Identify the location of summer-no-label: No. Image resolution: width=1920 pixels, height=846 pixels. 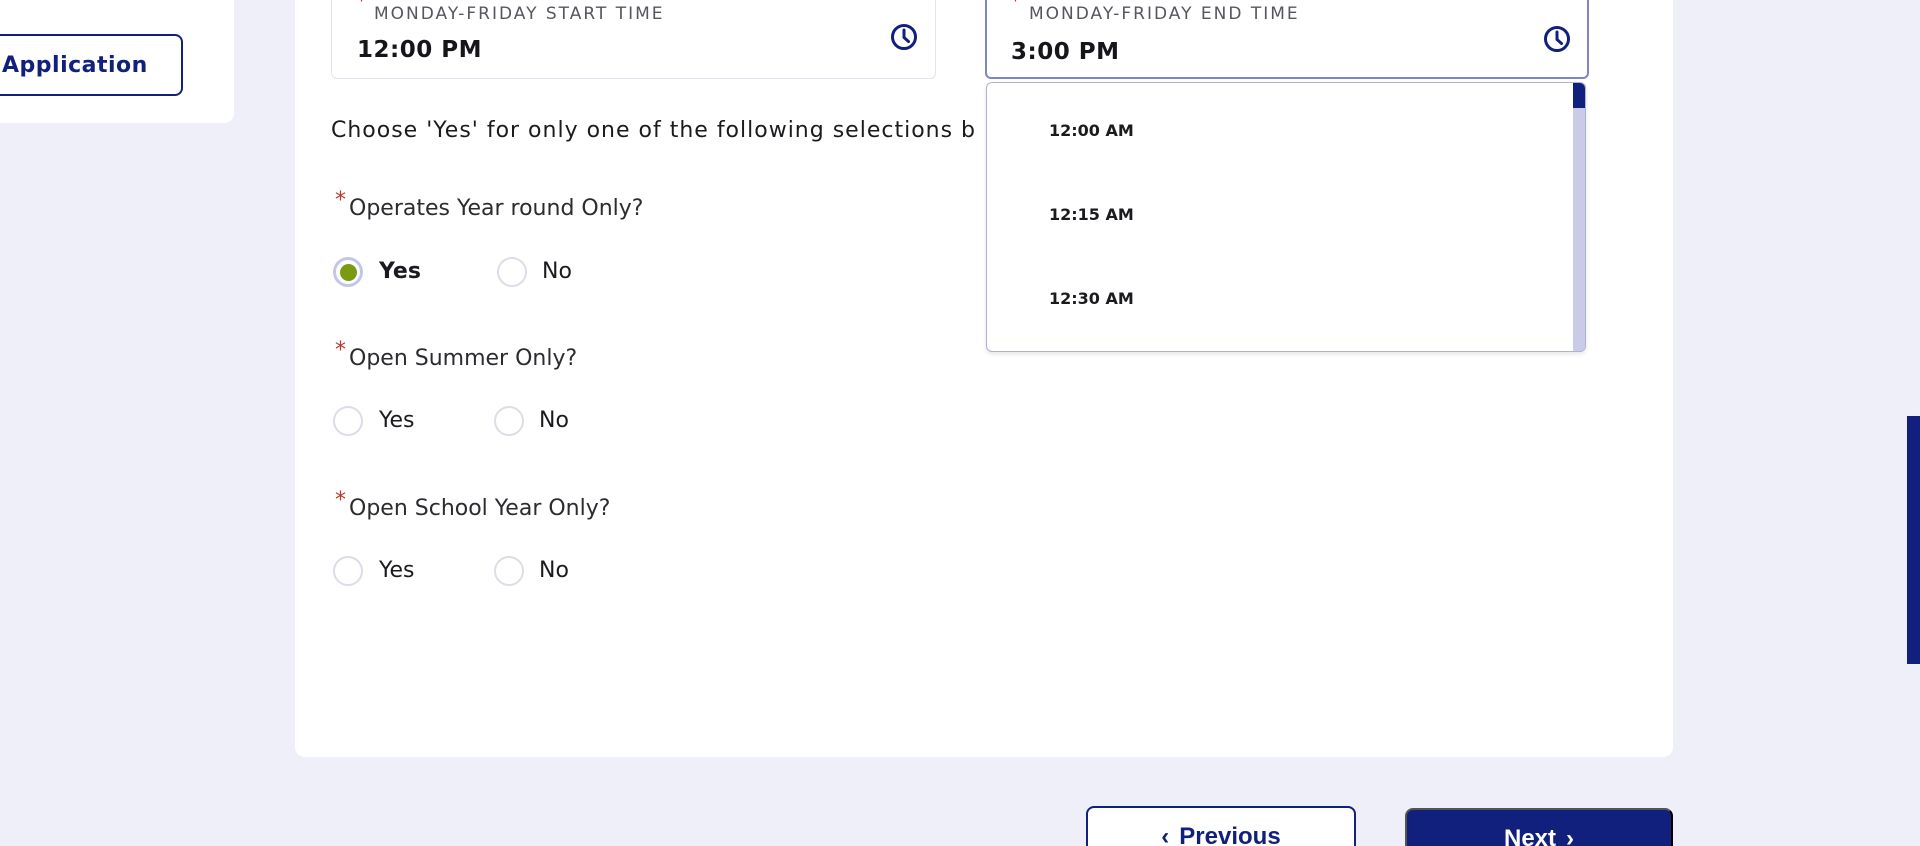
(554, 420).